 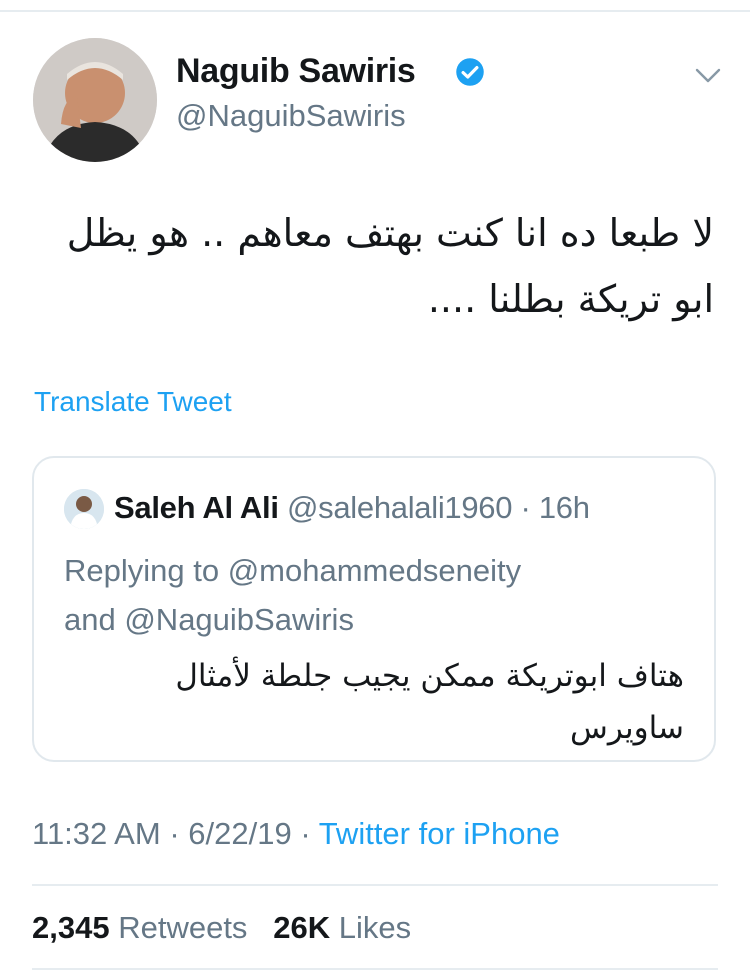 I want to click on tweet-date: 6/22/19, so click(x=240, y=833).